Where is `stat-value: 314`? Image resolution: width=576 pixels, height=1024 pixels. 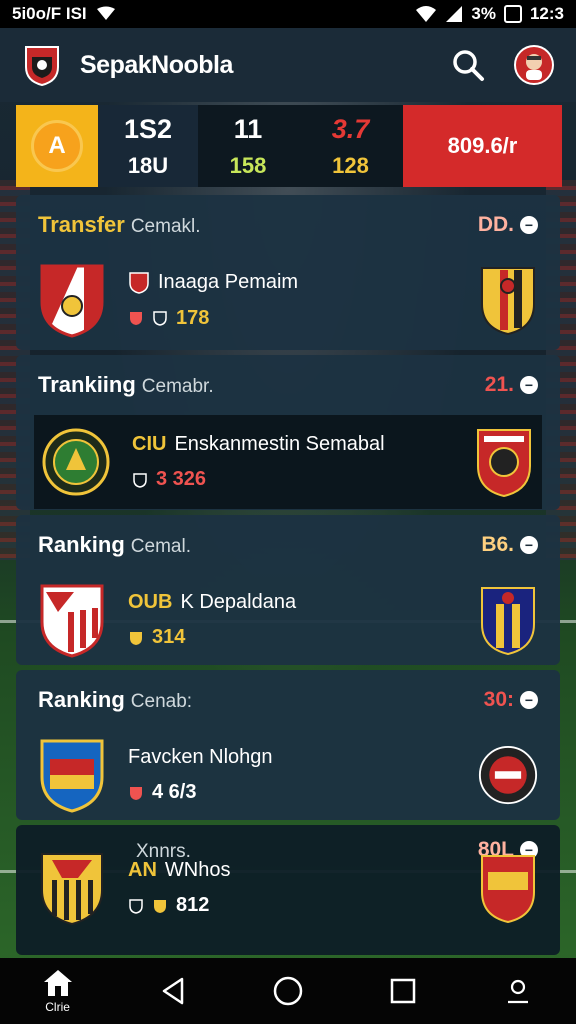
stat-value: 314 is located at coordinates (169, 637).